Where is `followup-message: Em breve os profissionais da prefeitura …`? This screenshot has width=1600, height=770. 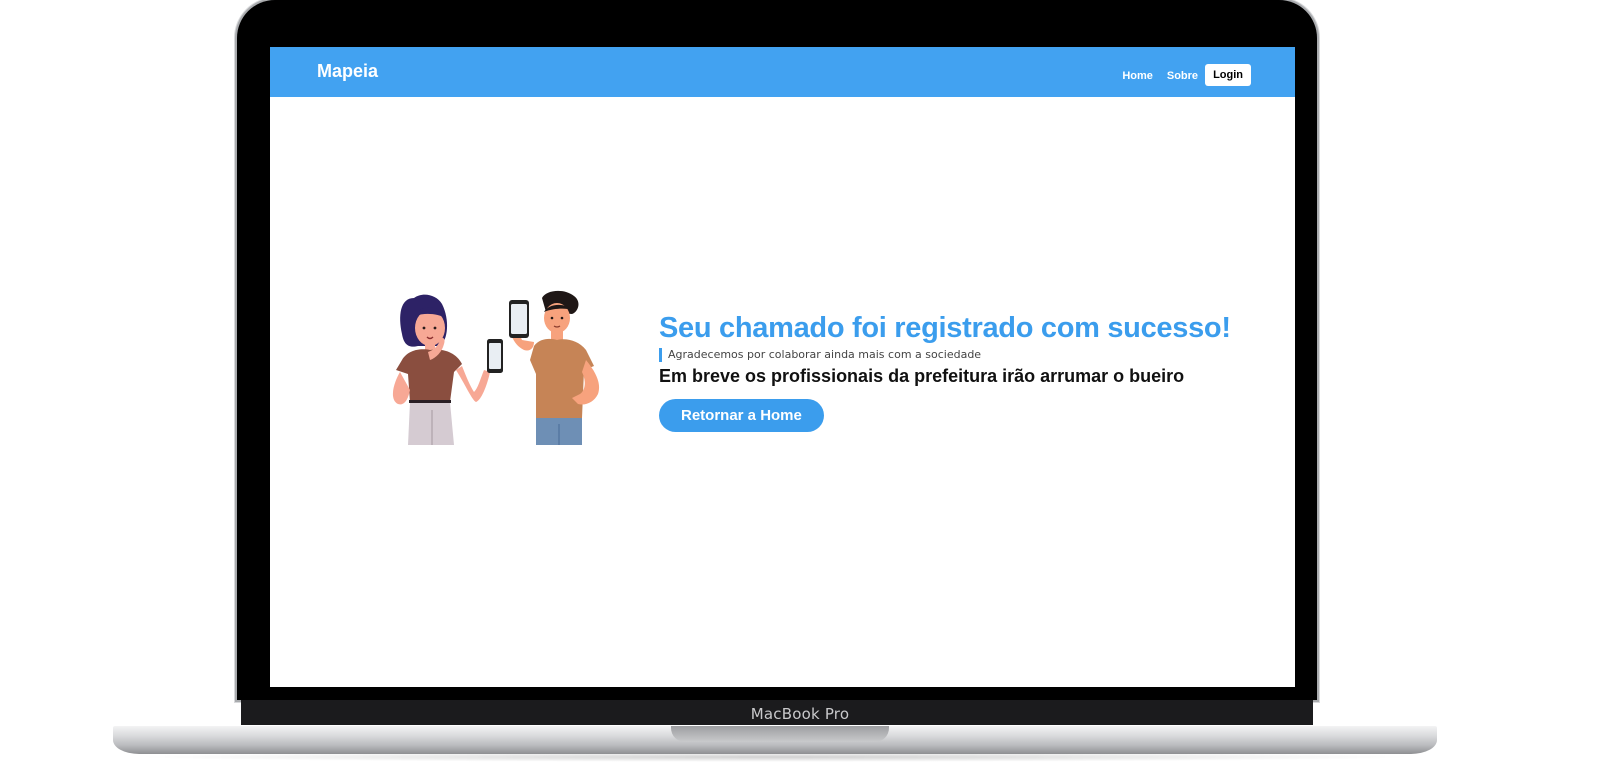
followup-message: Em breve os profissionais da prefeitura … is located at coordinates (922, 376).